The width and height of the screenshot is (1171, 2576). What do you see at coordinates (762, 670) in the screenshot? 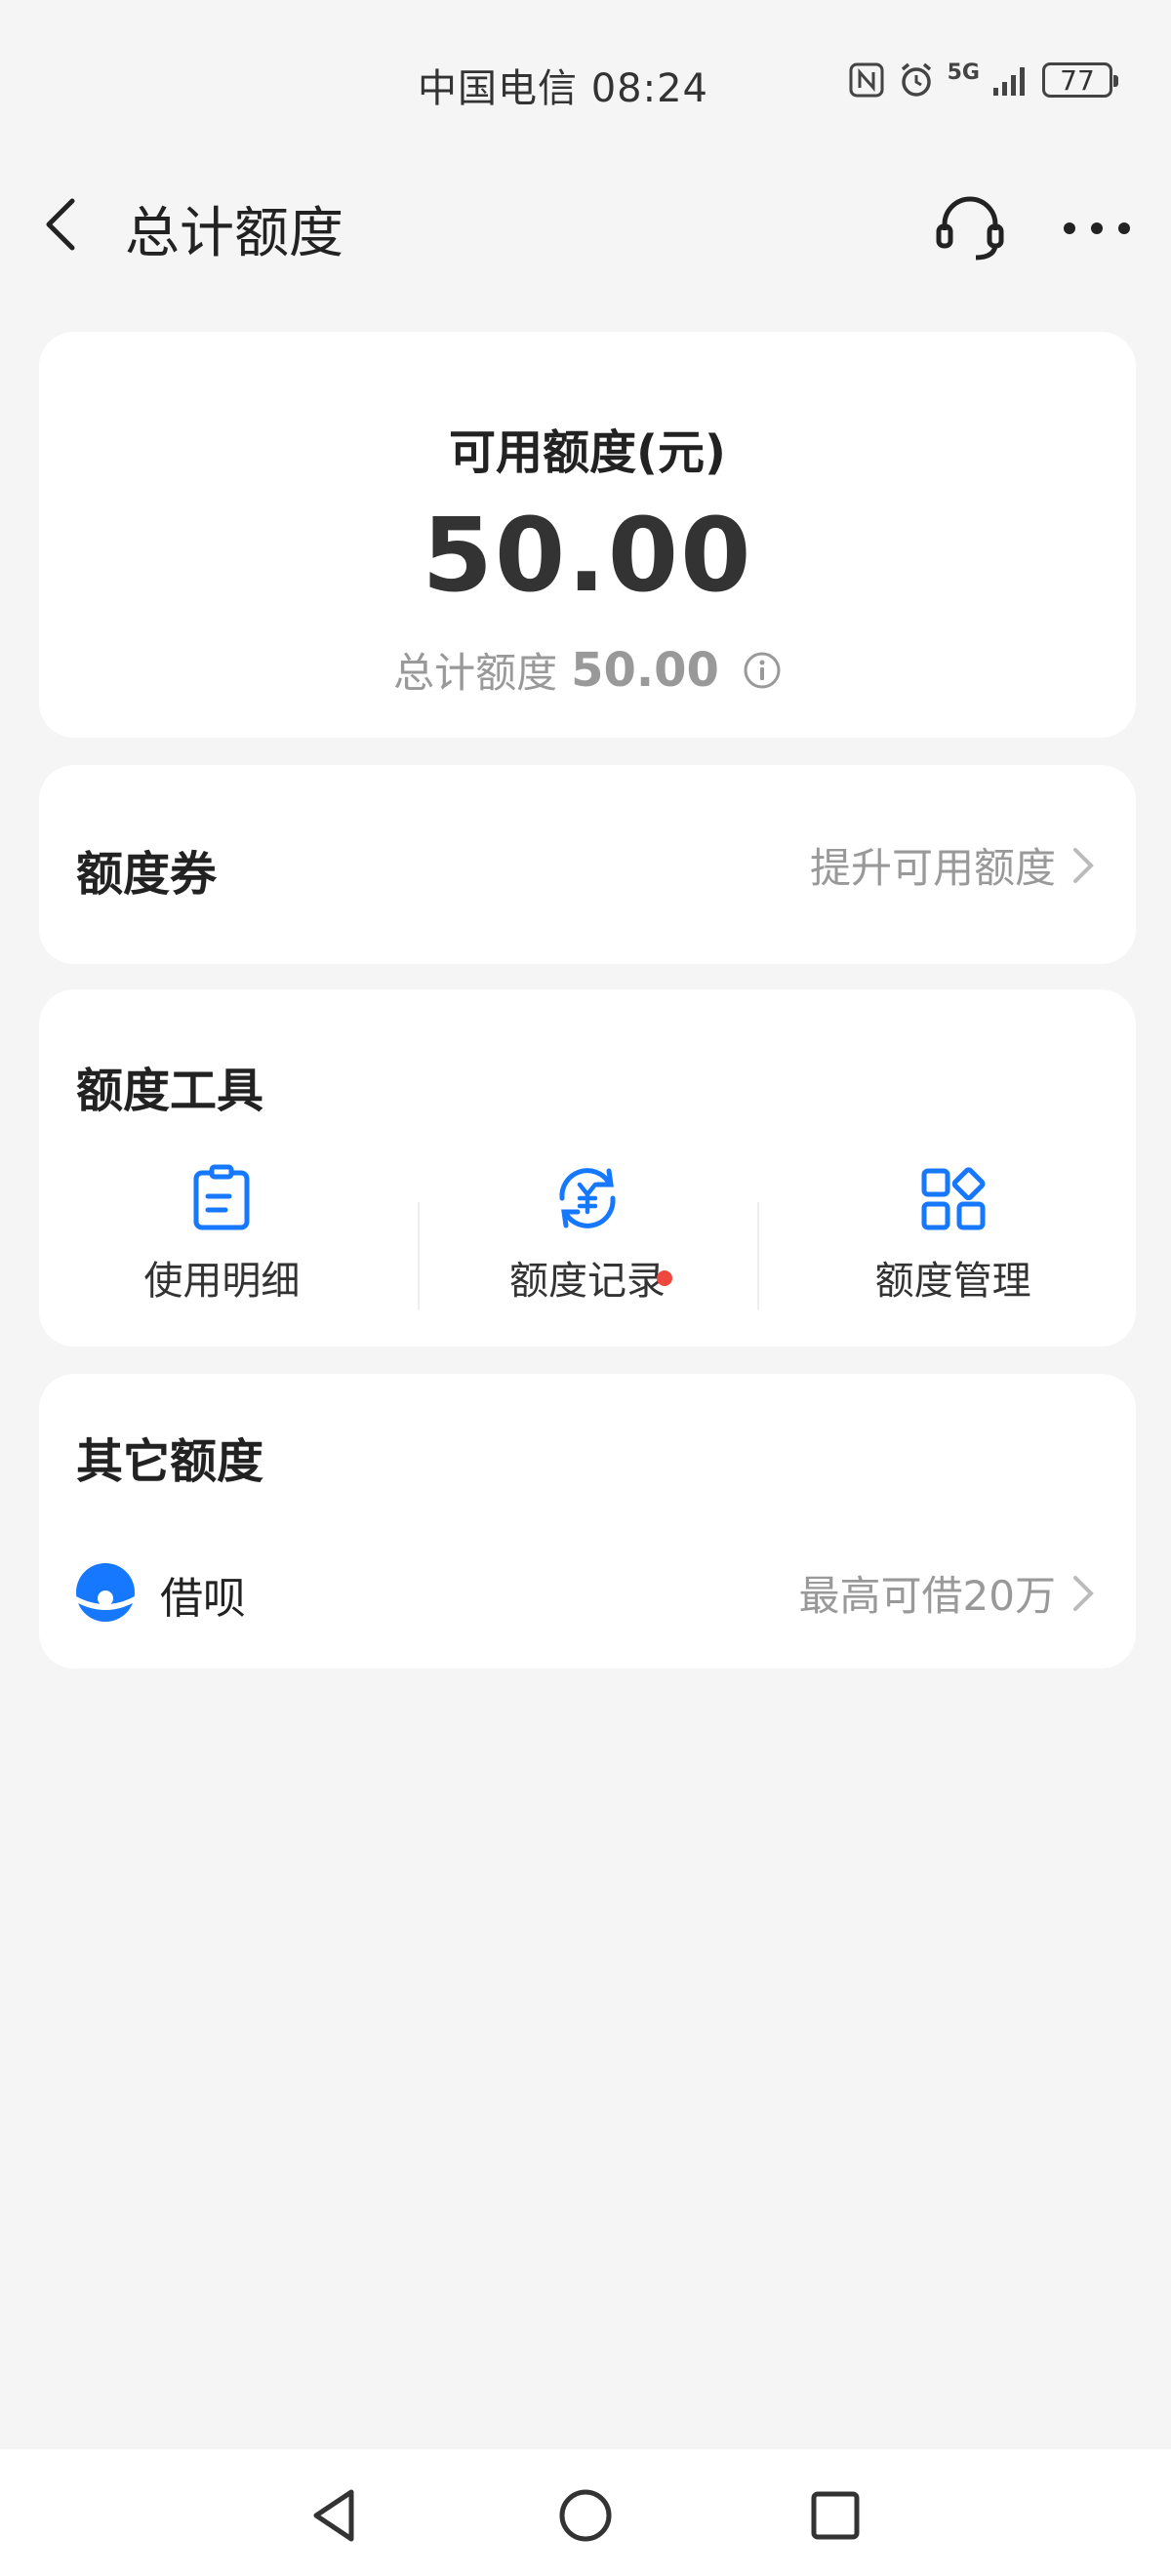
I see `info-icon` at bounding box center [762, 670].